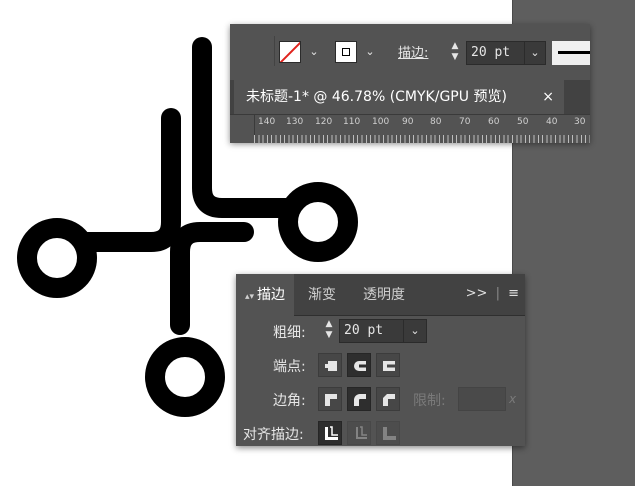 Image resolution: width=635 pixels, height=486 pixels. I want to click on weight-input: 20 pt ⌄, so click(383, 331).